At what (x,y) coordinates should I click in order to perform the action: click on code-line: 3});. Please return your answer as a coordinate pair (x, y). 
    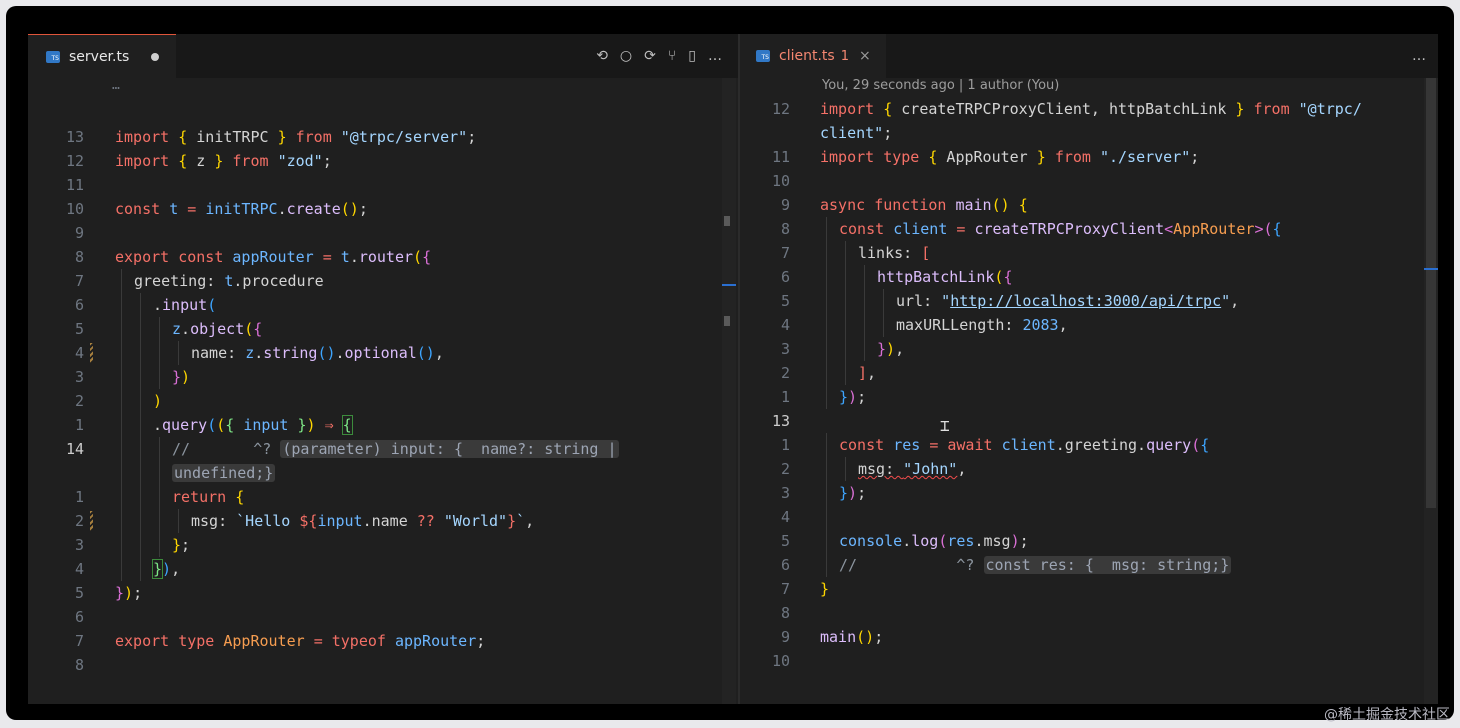
    Looking at the image, I should click on (1080, 493).